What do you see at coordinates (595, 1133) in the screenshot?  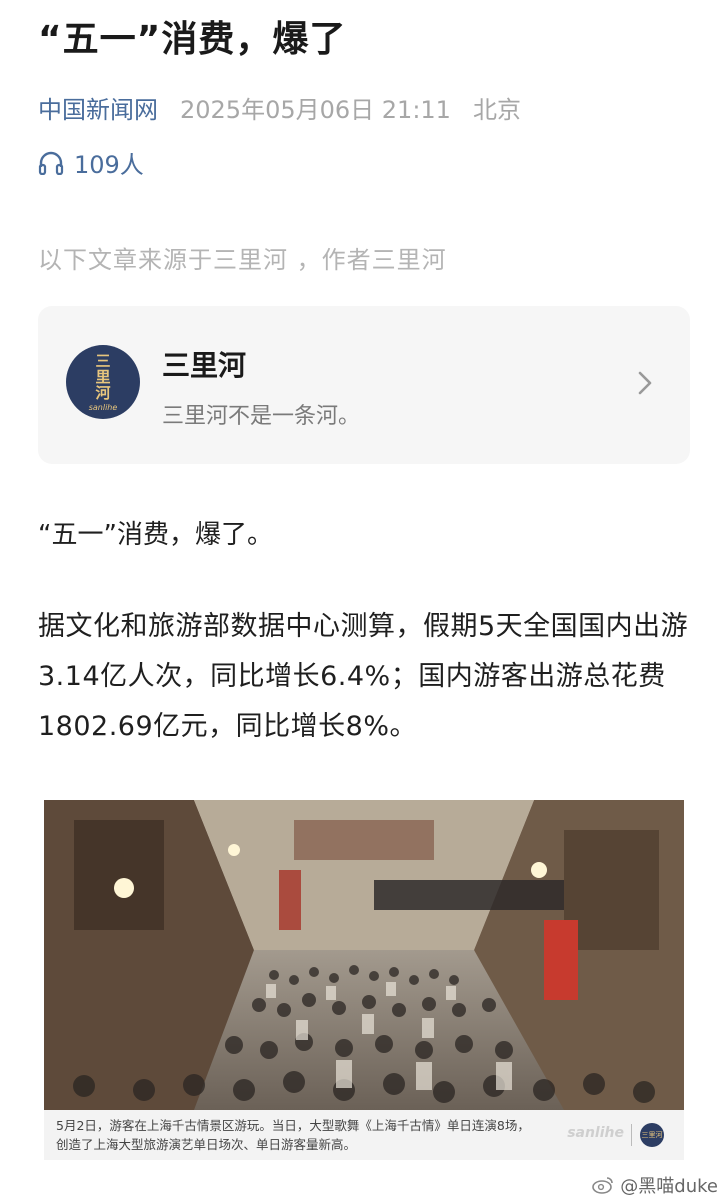 I see `caption-logo-text: sanlihe` at bounding box center [595, 1133].